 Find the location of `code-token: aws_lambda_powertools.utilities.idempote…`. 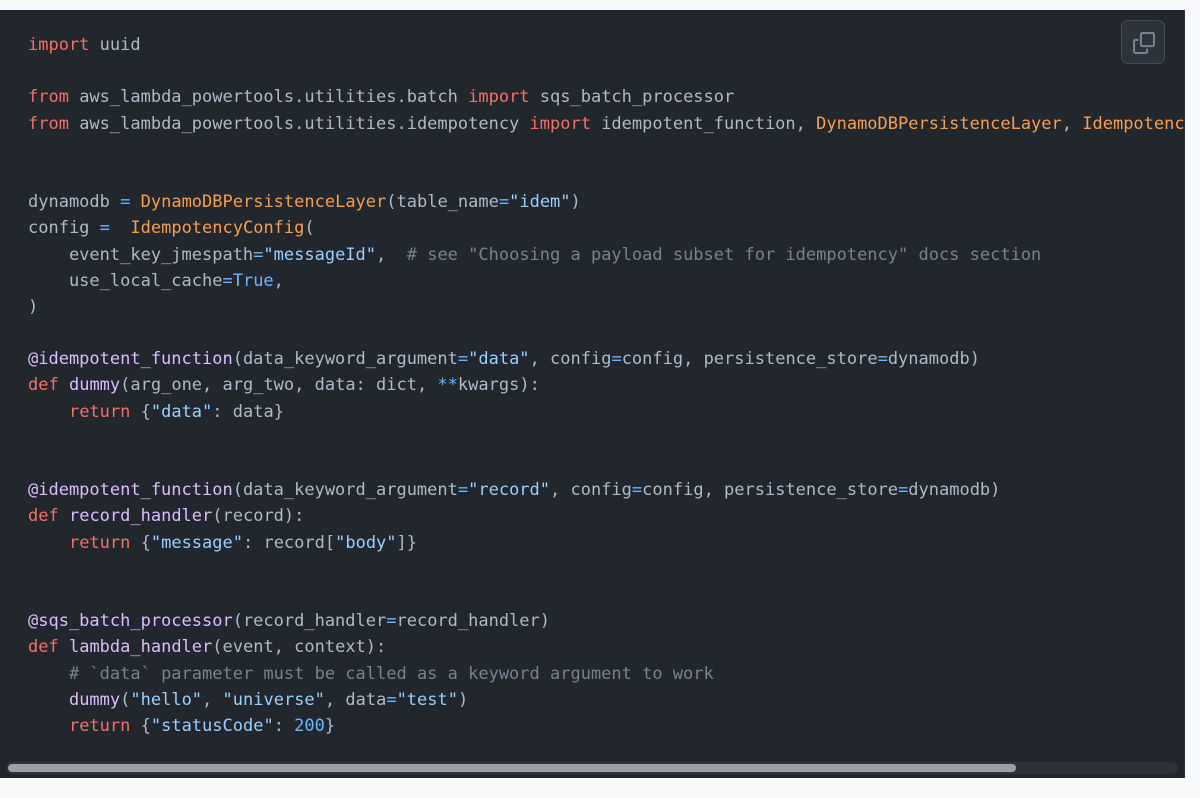

code-token: aws_lambda_powertools.utilities.idempote… is located at coordinates (299, 123).